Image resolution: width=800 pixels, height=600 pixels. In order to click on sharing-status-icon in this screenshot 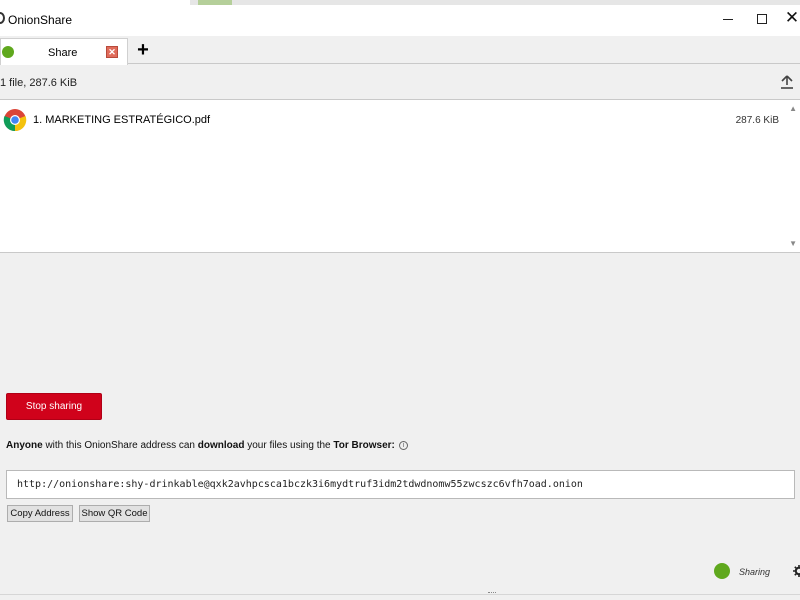, I will do `click(722, 571)`.